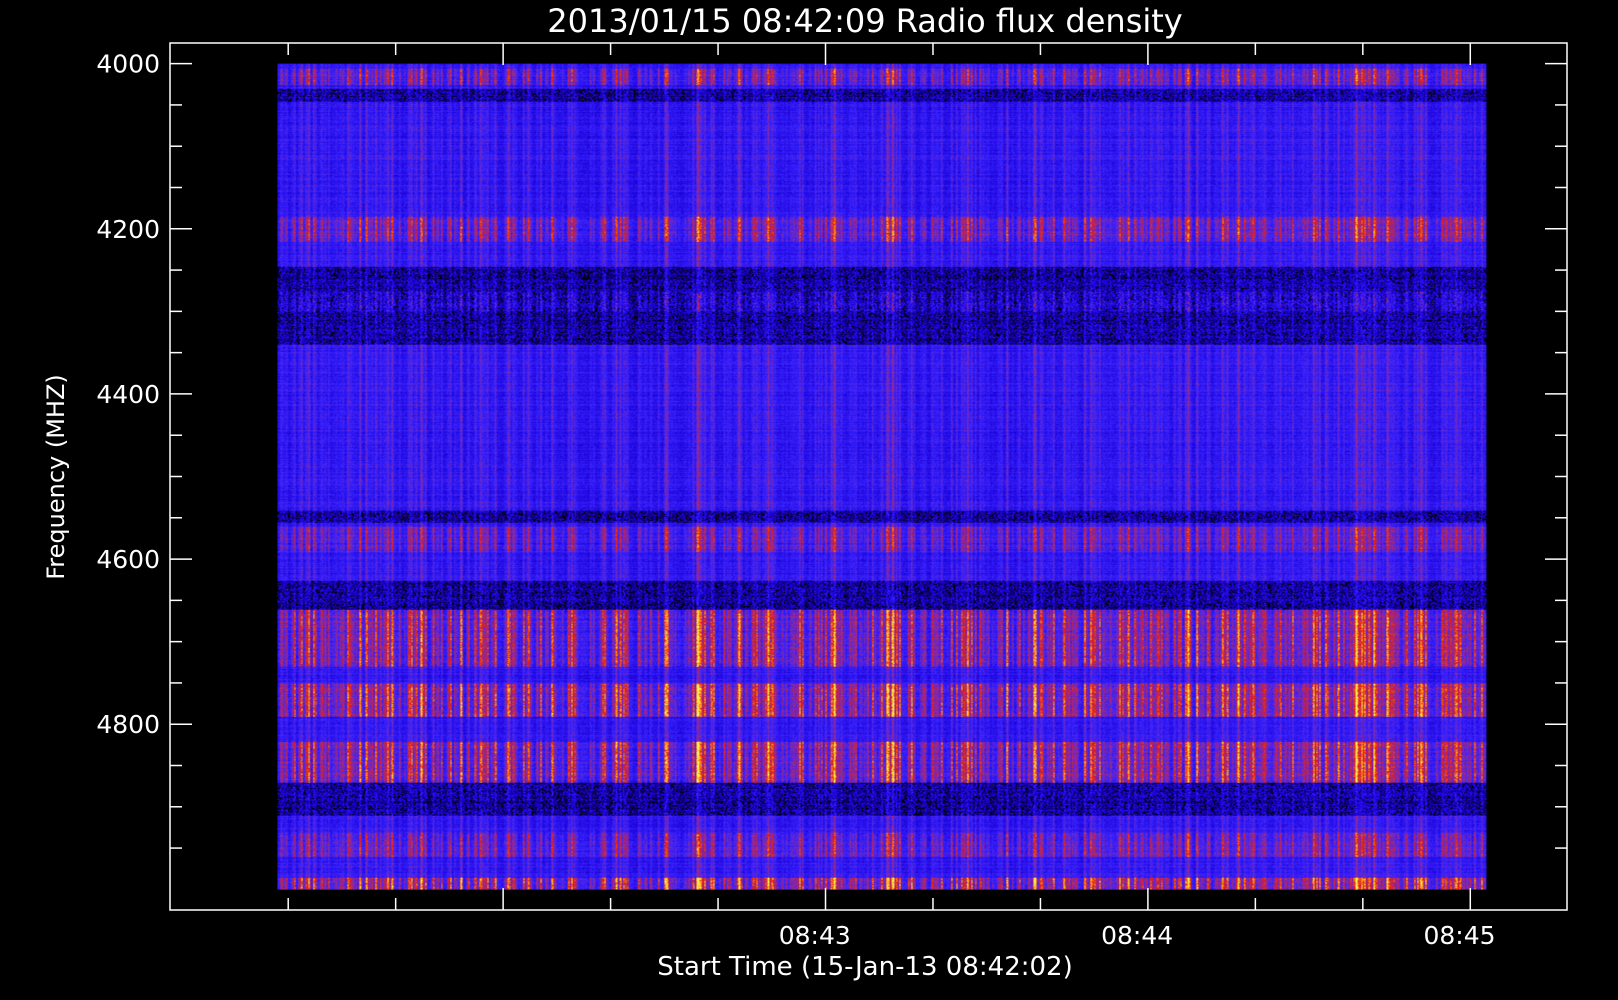  I want to click on y-tick-label: 4800, so click(128, 724).